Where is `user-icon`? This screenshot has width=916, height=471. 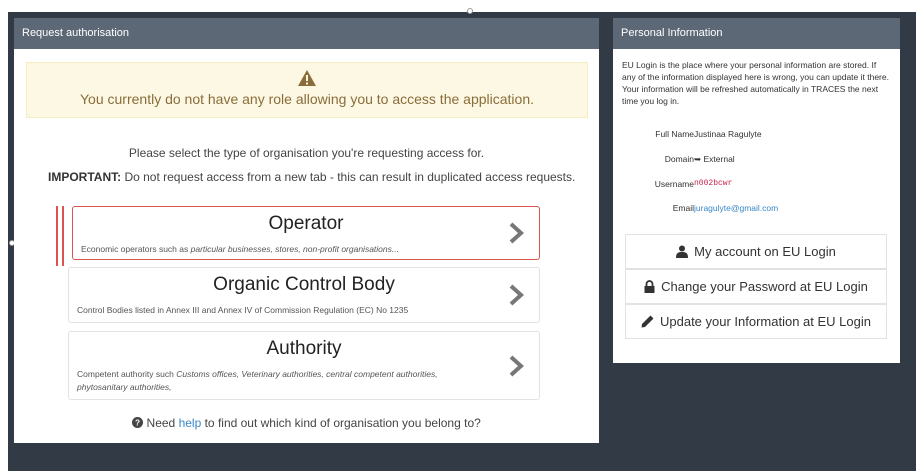
user-icon is located at coordinates (682, 251).